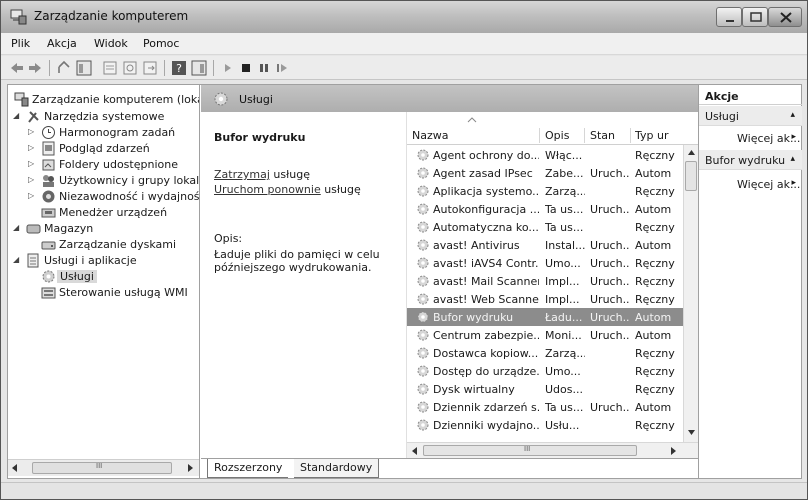  Describe the element at coordinates (35, 68) in the screenshot. I see `forward-arrow-icon` at that location.